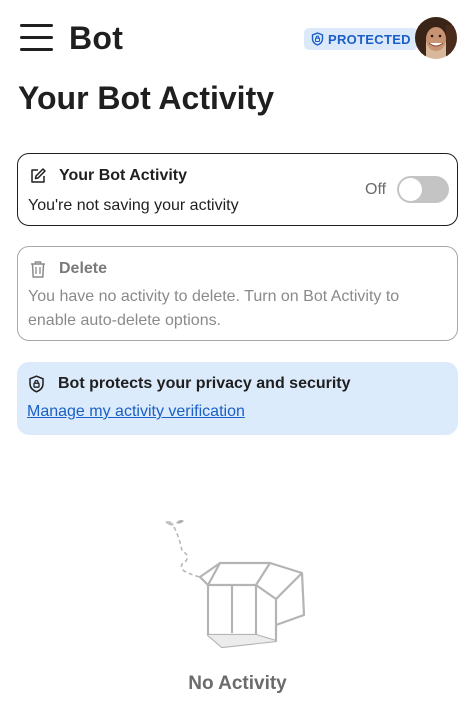 The height and width of the screenshot is (712, 475). What do you see at coordinates (317, 39) in the screenshot?
I see `shield-icon` at bounding box center [317, 39].